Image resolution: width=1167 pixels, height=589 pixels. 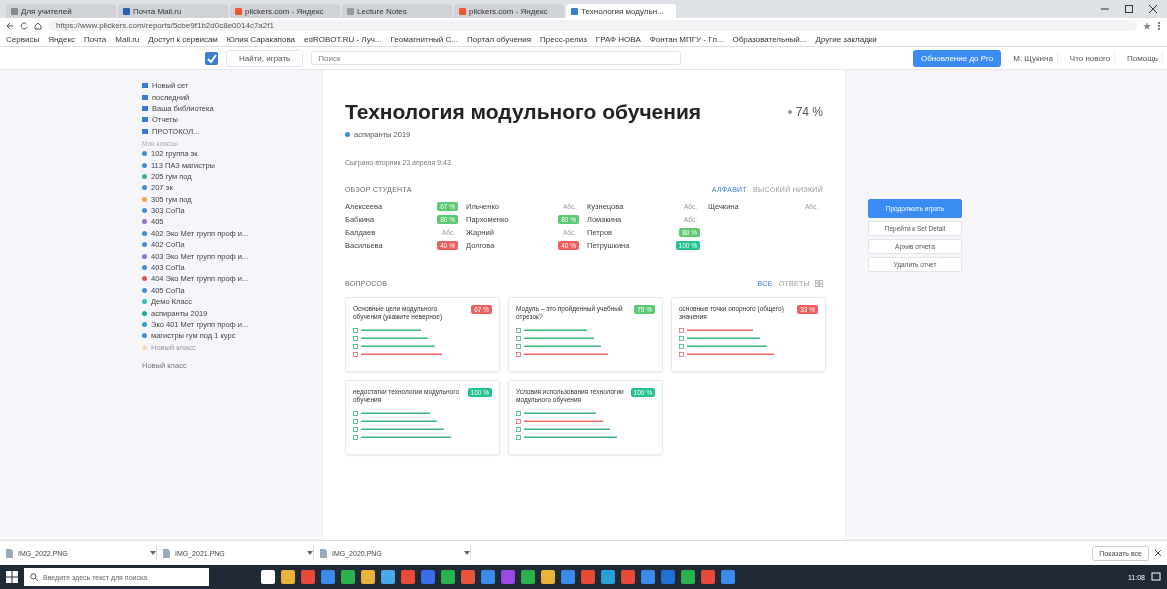 What do you see at coordinates (23, 39) in the screenshot?
I see `bookmark-link: Сервисы` at bounding box center [23, 39].